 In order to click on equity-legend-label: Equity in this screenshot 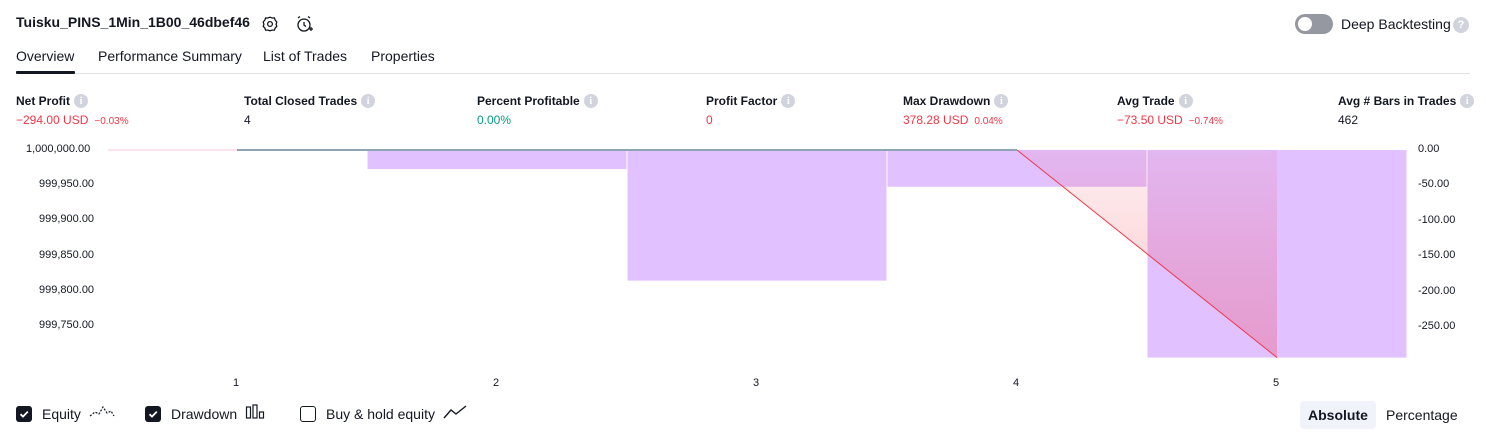, I will do `click(61, 413)`.